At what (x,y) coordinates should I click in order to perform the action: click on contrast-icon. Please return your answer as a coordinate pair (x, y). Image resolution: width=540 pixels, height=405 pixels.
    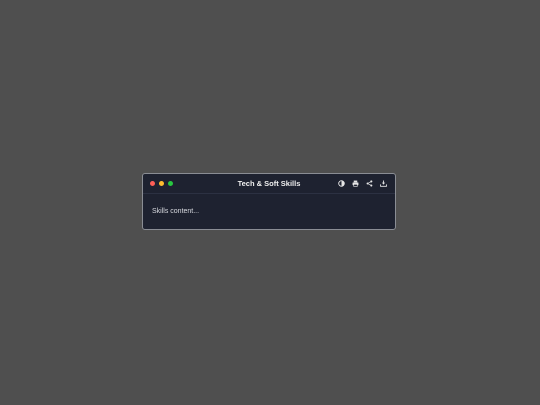
    Looking at the image, I should click on (341, 183).